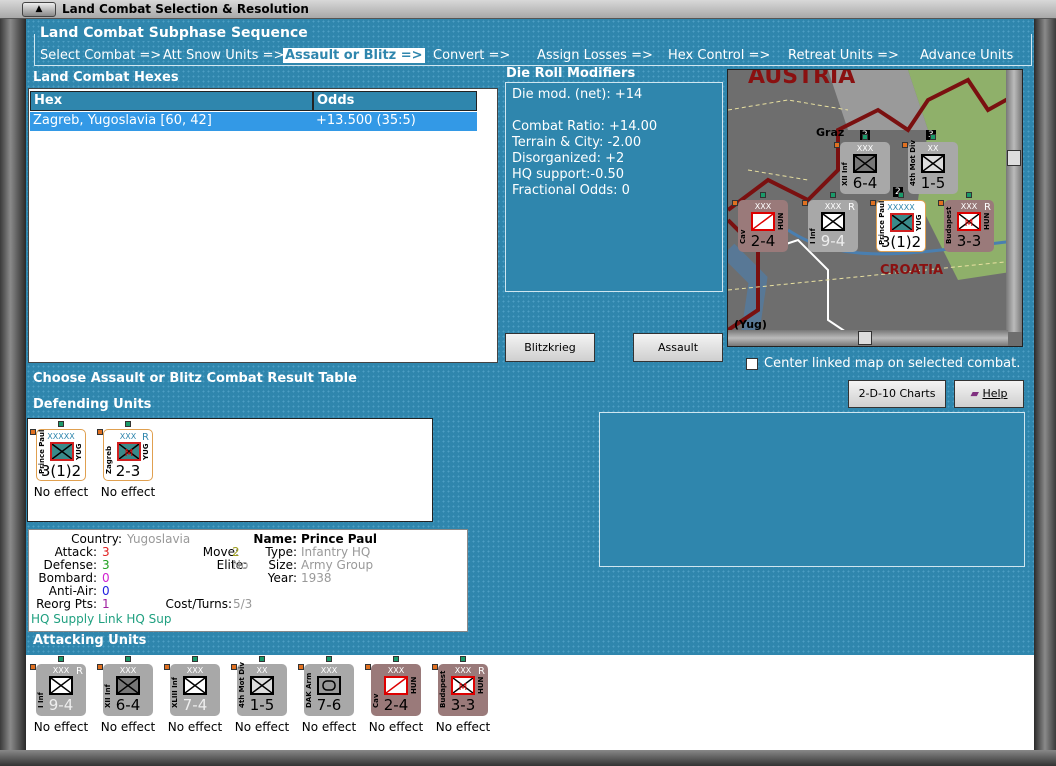 This screenshot has width=1056, height=766. I want to click on combat-results-panel, so click(812, 489).